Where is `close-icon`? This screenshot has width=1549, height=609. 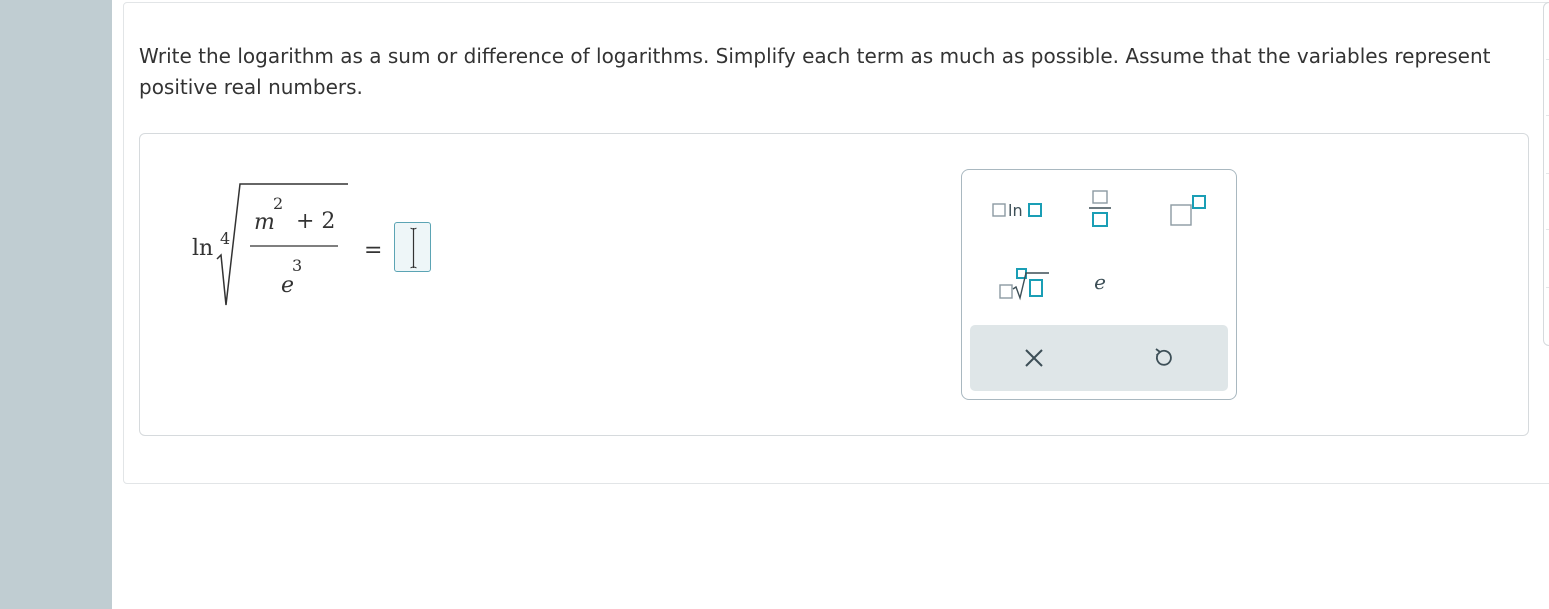
close-icon is located at coordinates (1034, 358).